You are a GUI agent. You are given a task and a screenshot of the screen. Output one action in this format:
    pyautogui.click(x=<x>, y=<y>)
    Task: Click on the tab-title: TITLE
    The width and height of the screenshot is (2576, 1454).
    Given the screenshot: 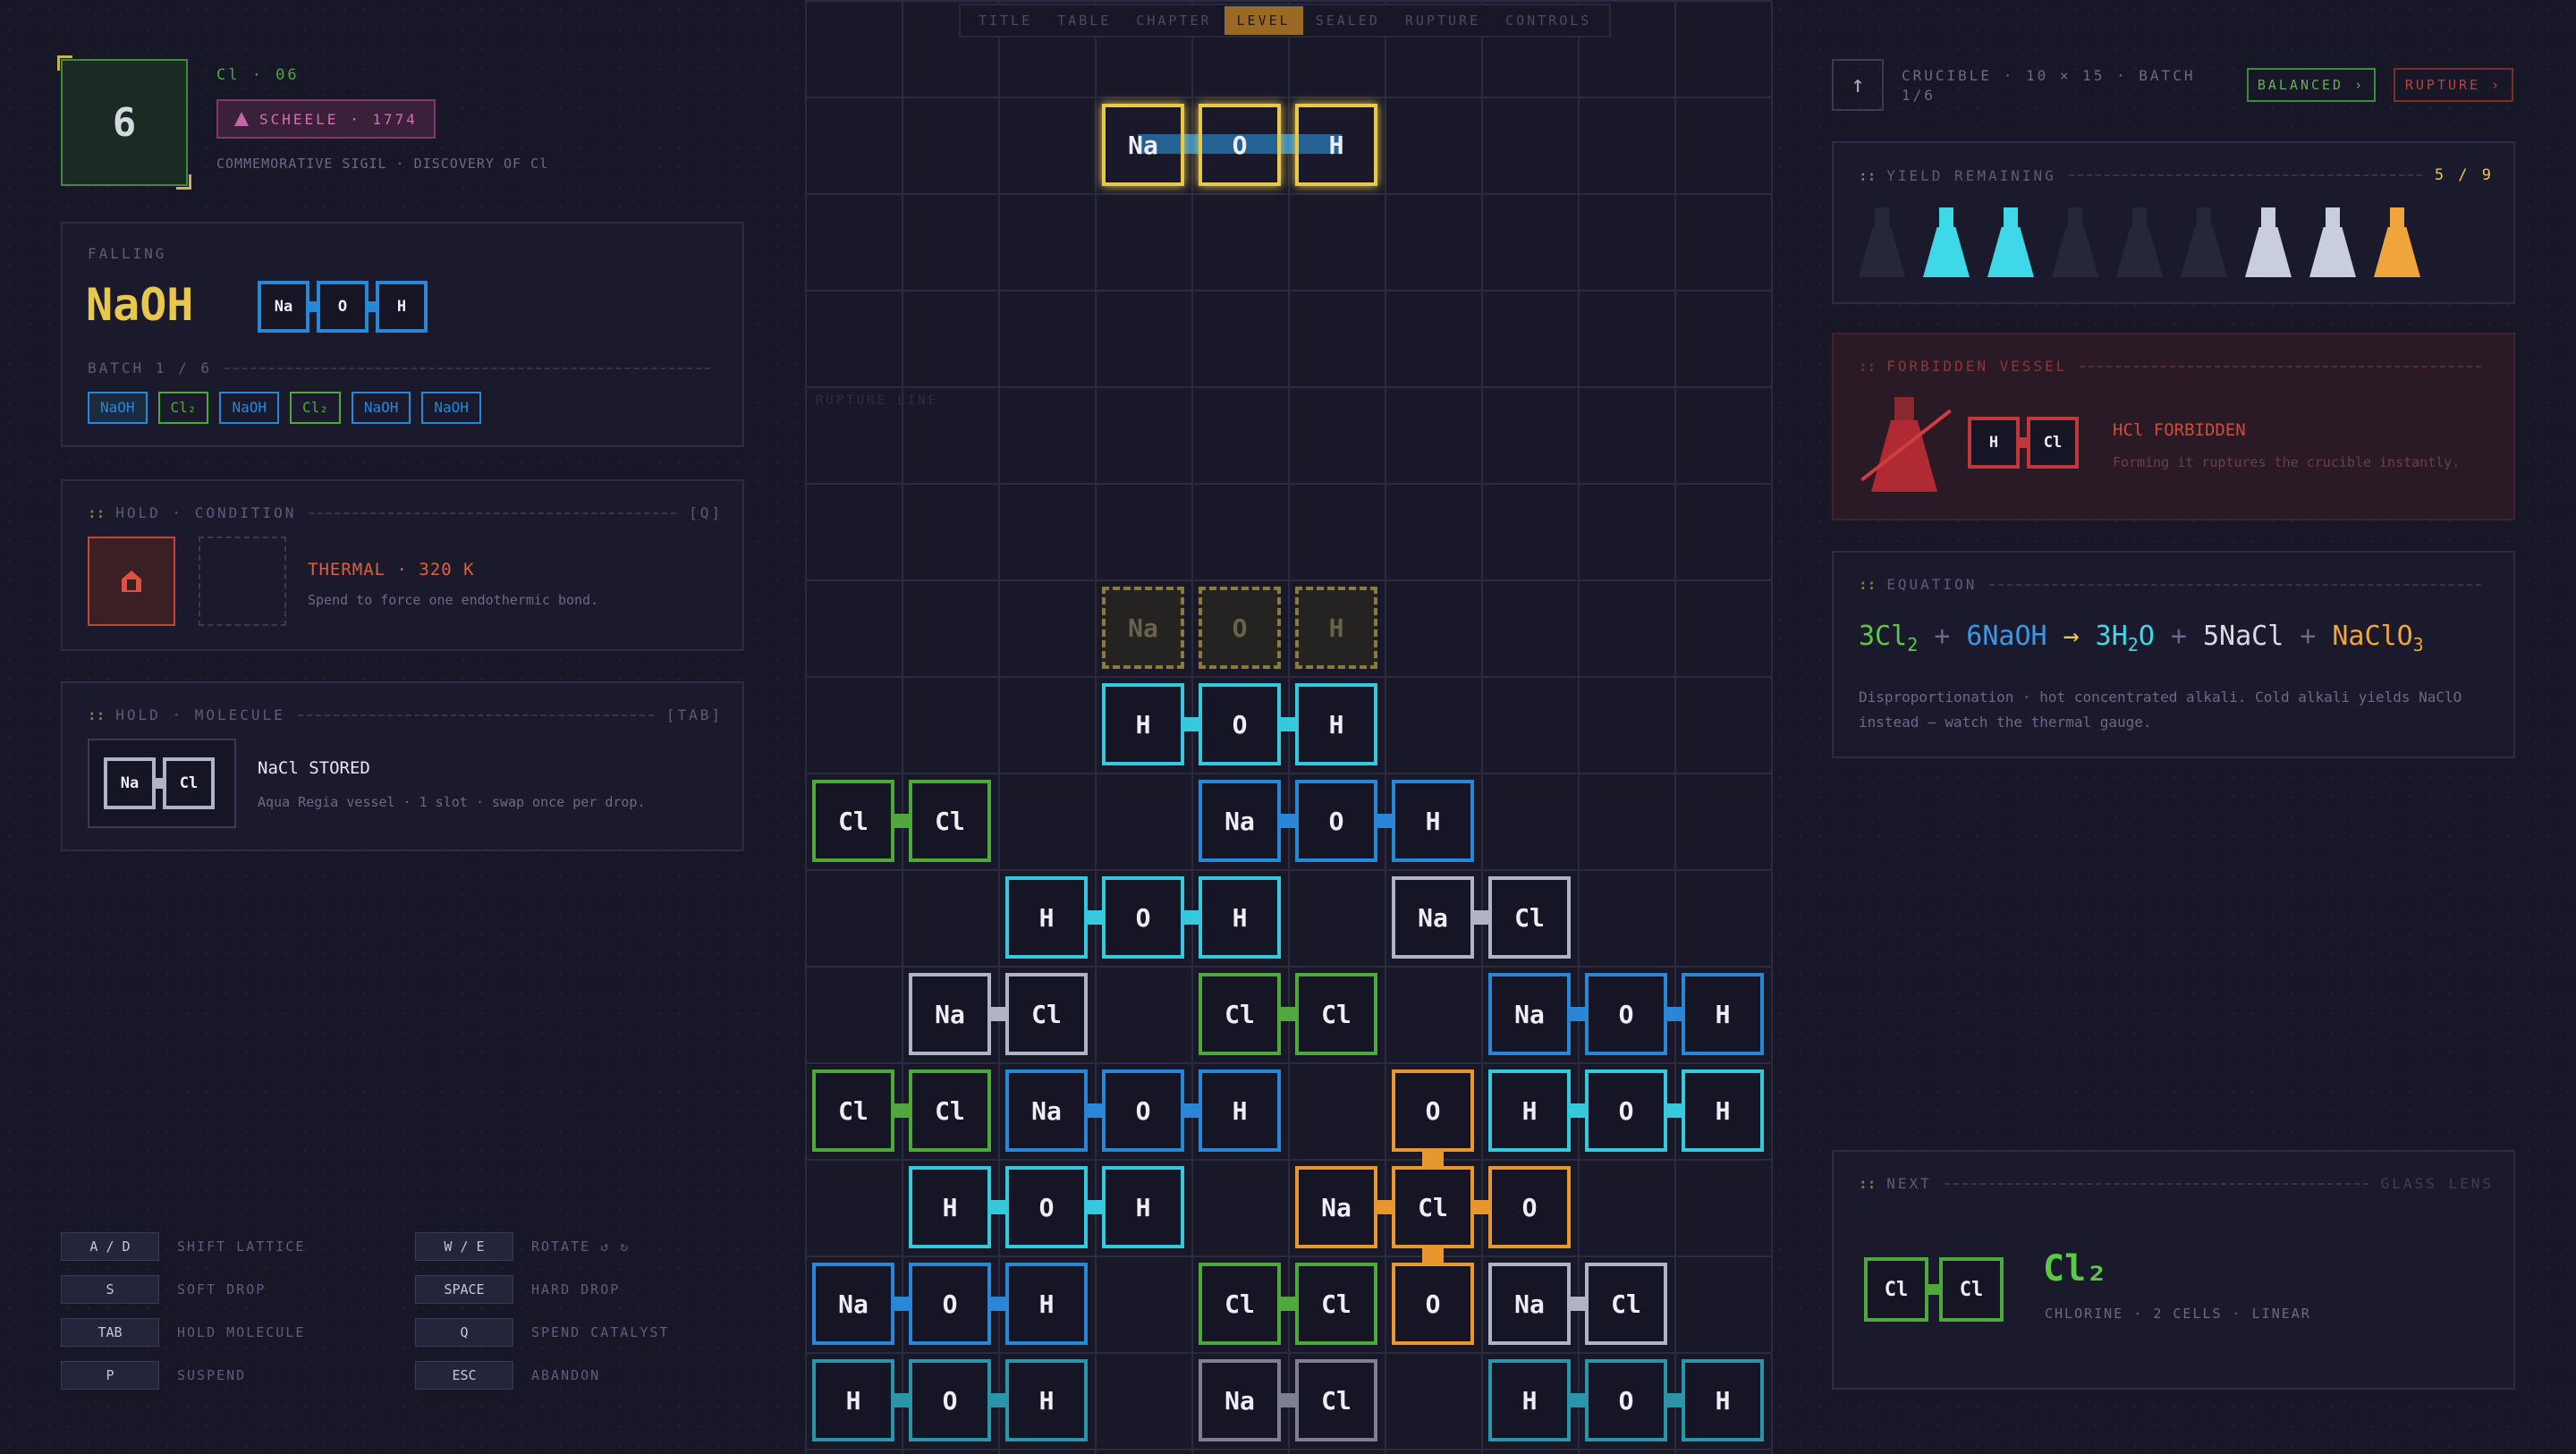 What is the action you would take?
    pyautogui.click(x=1005, y=20)
    